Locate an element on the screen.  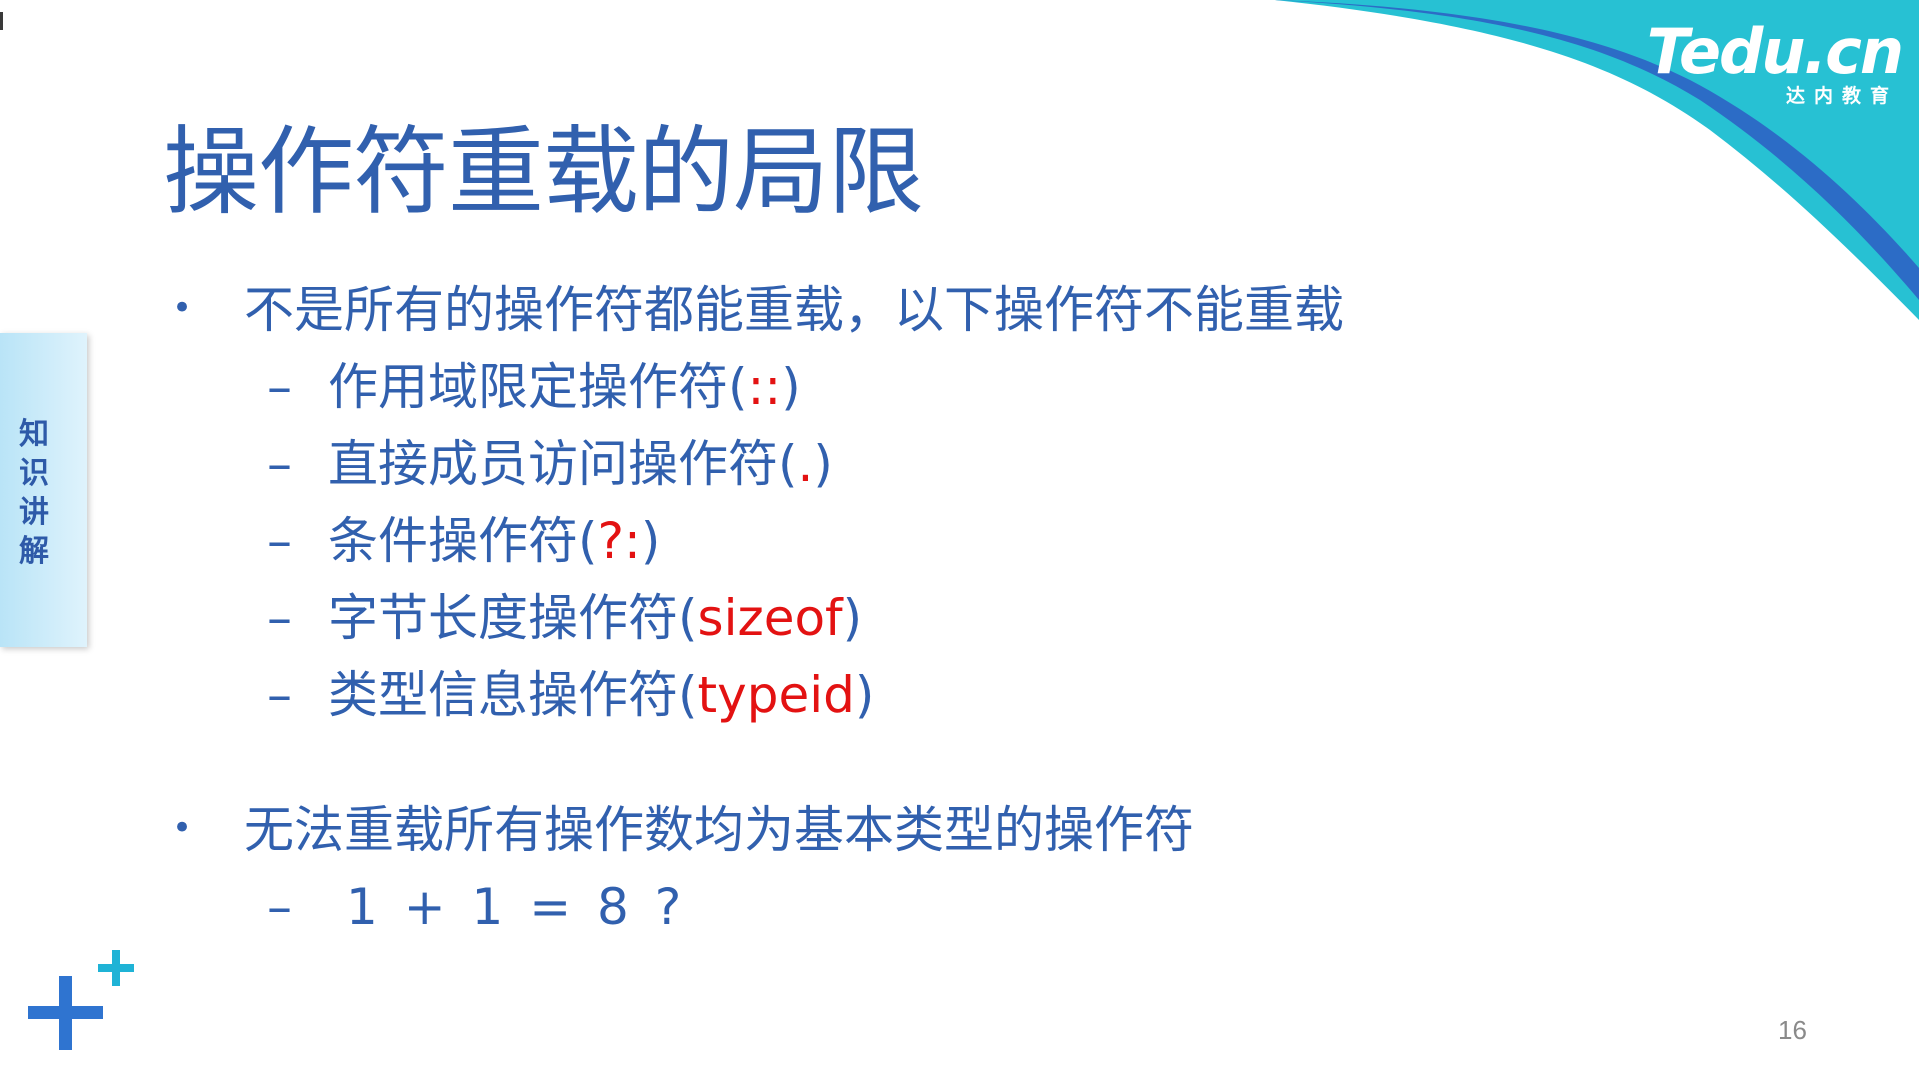
logo-text: Tedu.cn is located at coordinates (1775, 51).